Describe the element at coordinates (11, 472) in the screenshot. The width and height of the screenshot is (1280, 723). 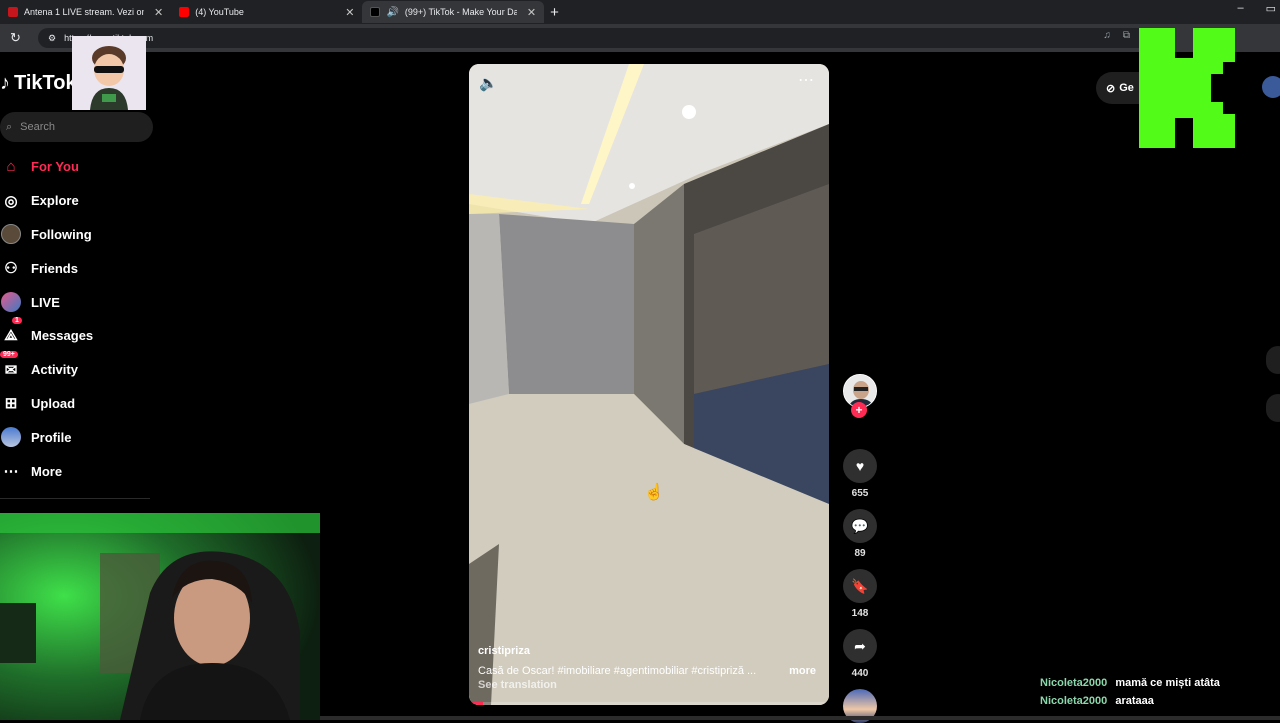
I see `more-icon: ⋯` at that location.